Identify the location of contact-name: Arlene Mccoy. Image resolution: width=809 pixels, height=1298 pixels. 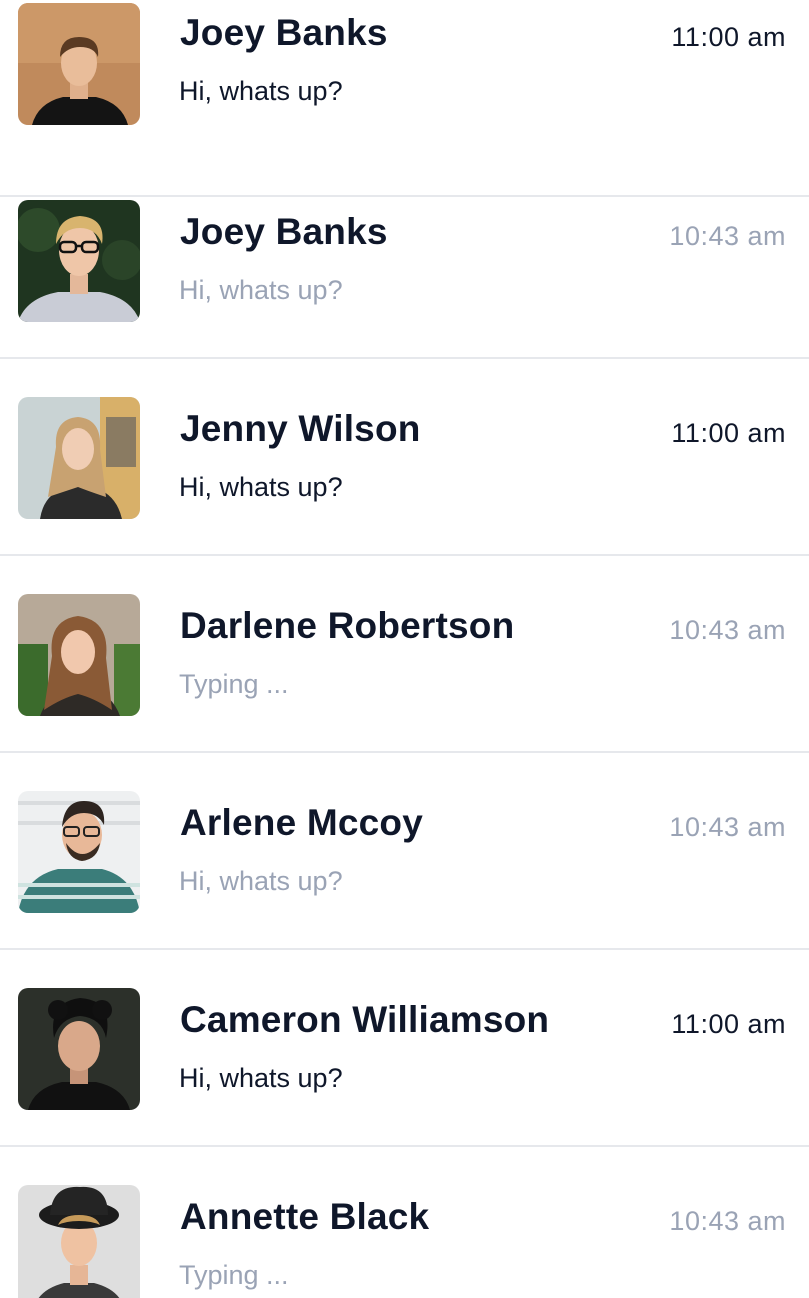
(301, 822).